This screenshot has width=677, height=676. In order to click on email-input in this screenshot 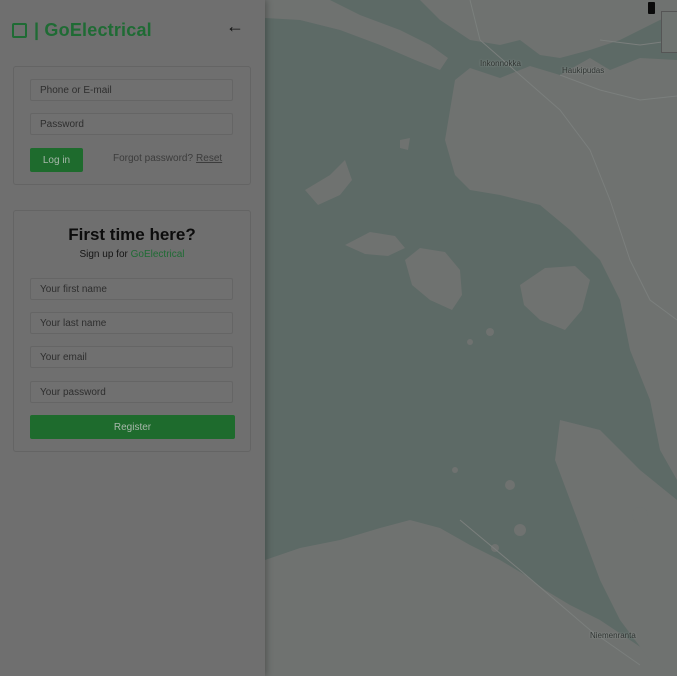, I will do `click(131, 357)`.